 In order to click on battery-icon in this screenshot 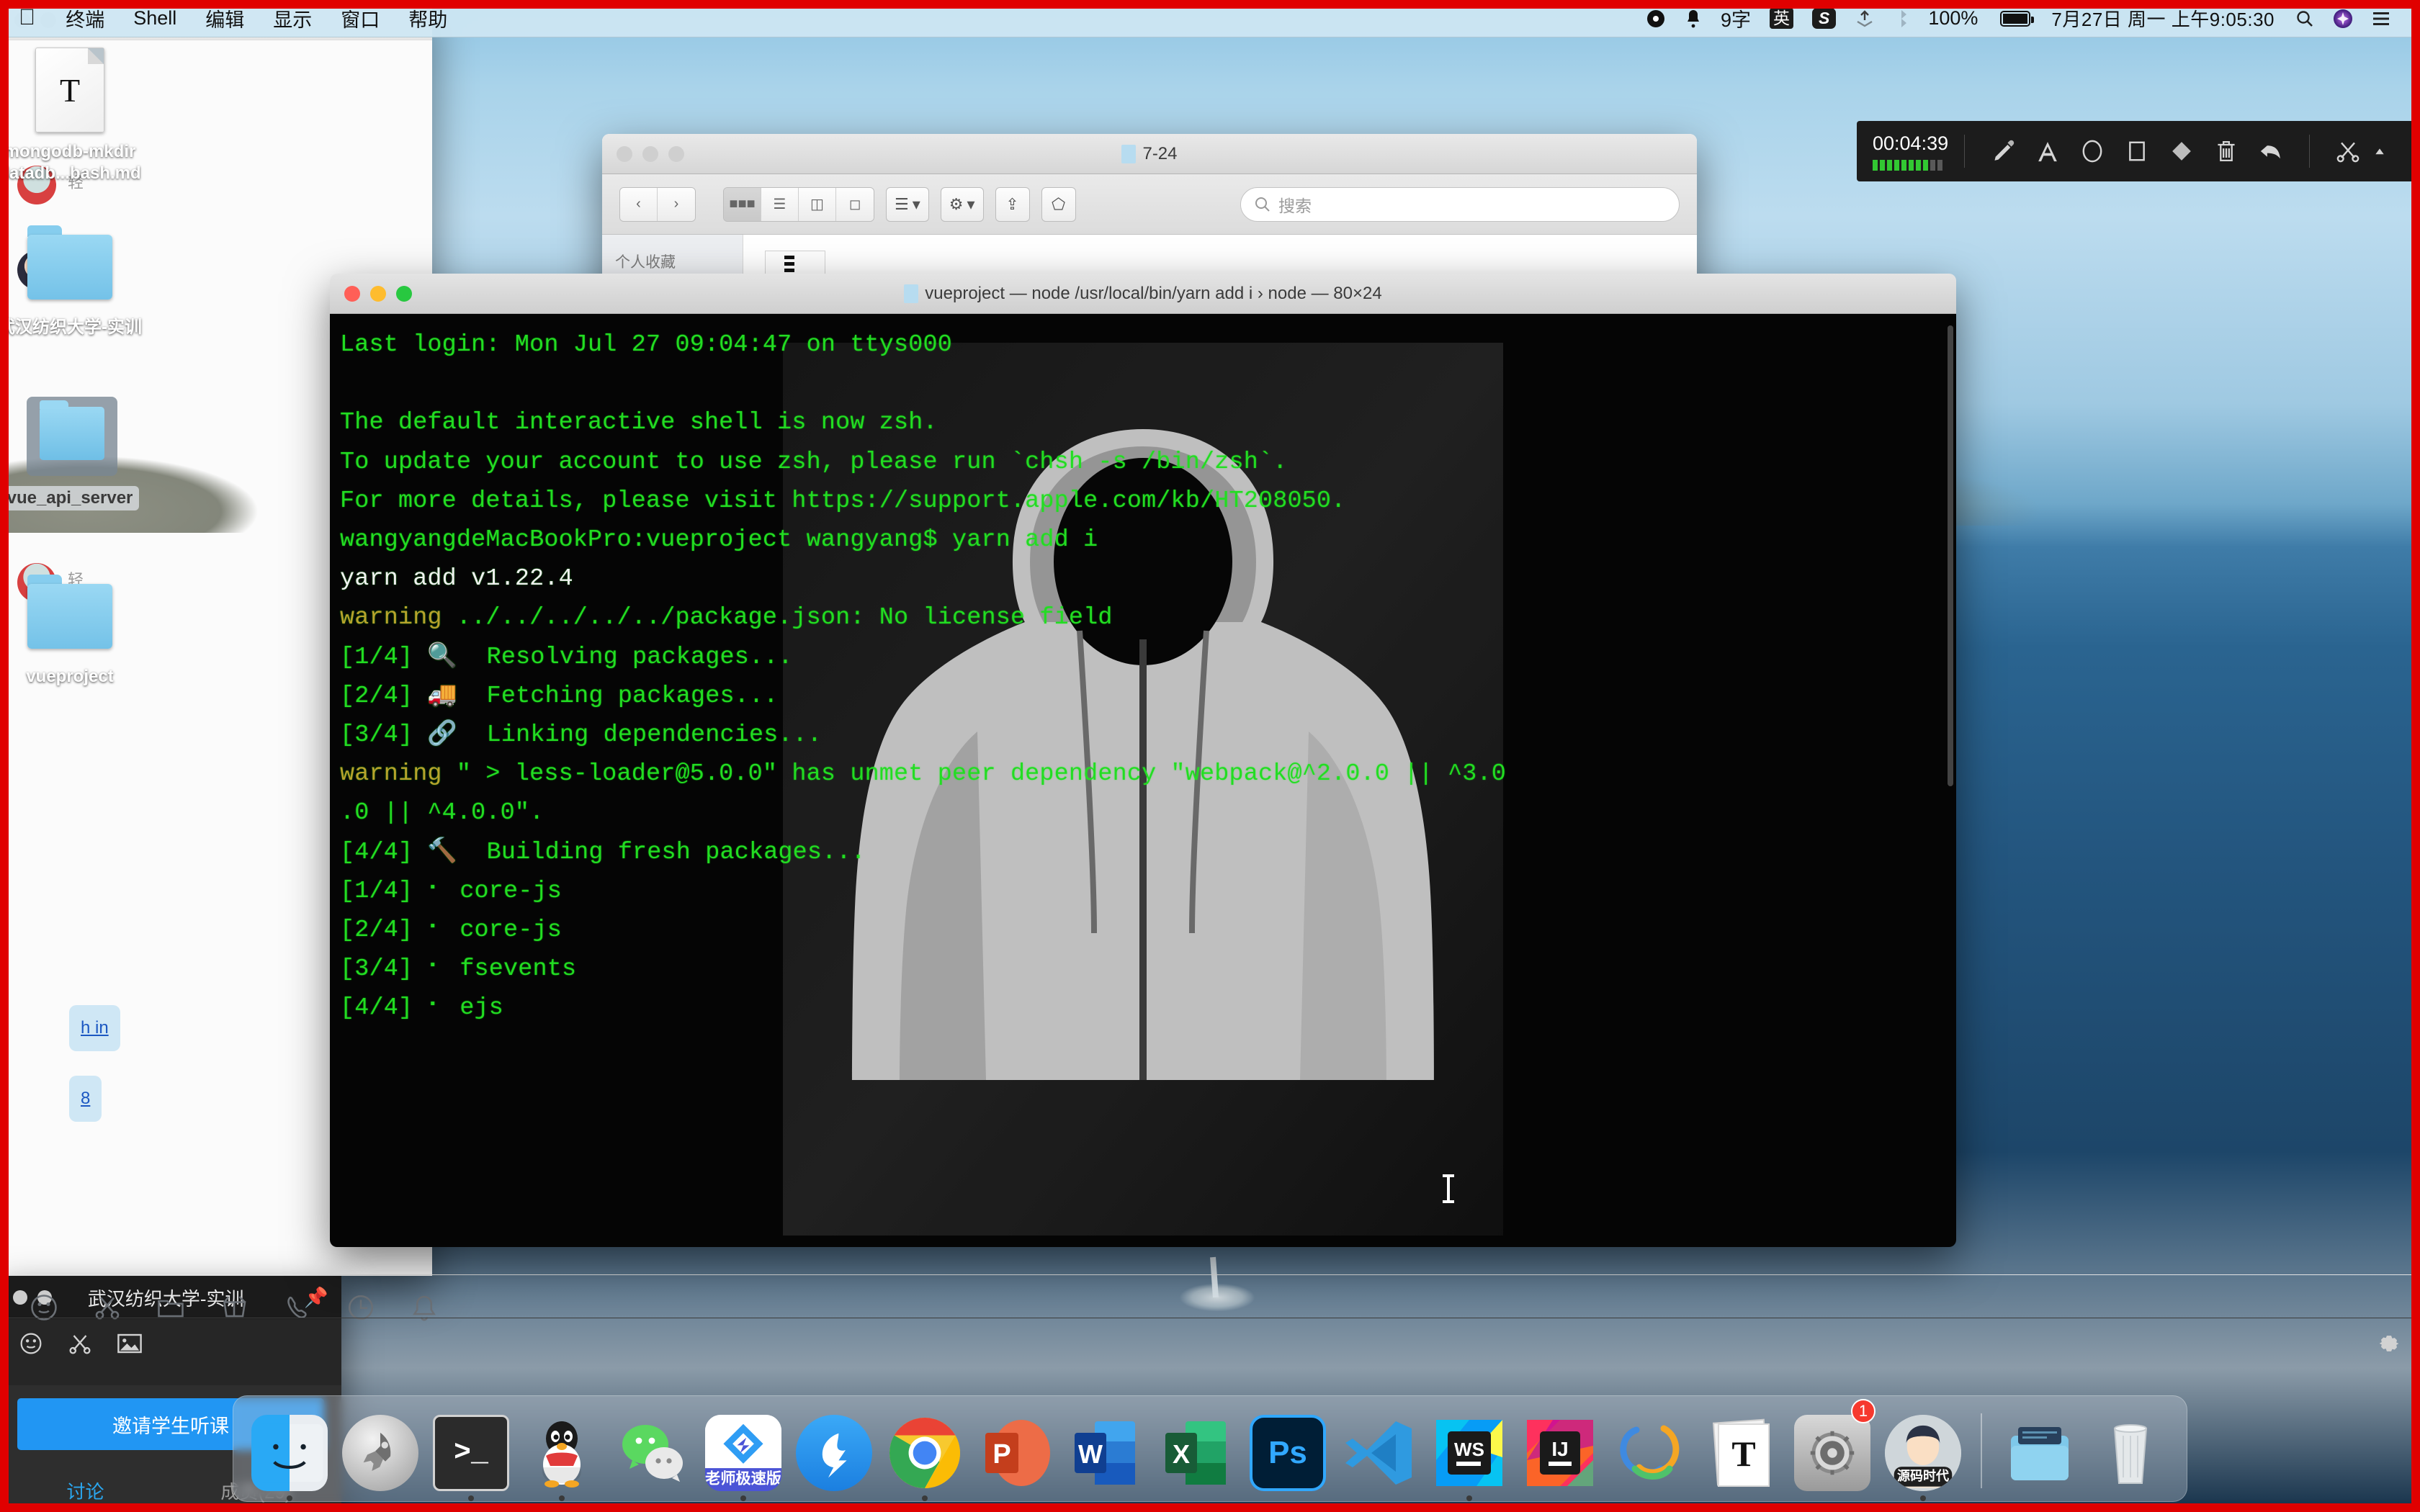, I will do `click(2013, 18)`.